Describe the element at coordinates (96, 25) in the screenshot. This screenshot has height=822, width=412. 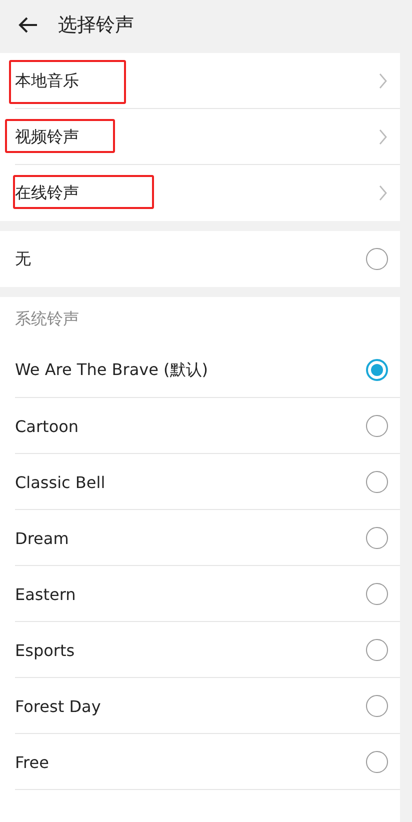
I see `page-title: 选择铃声` at that location.